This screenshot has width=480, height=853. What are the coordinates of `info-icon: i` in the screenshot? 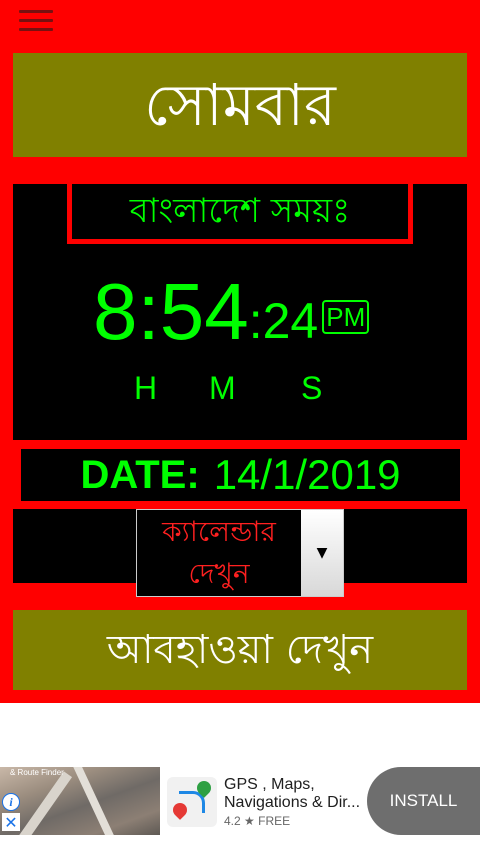 It's located at (11, 802).